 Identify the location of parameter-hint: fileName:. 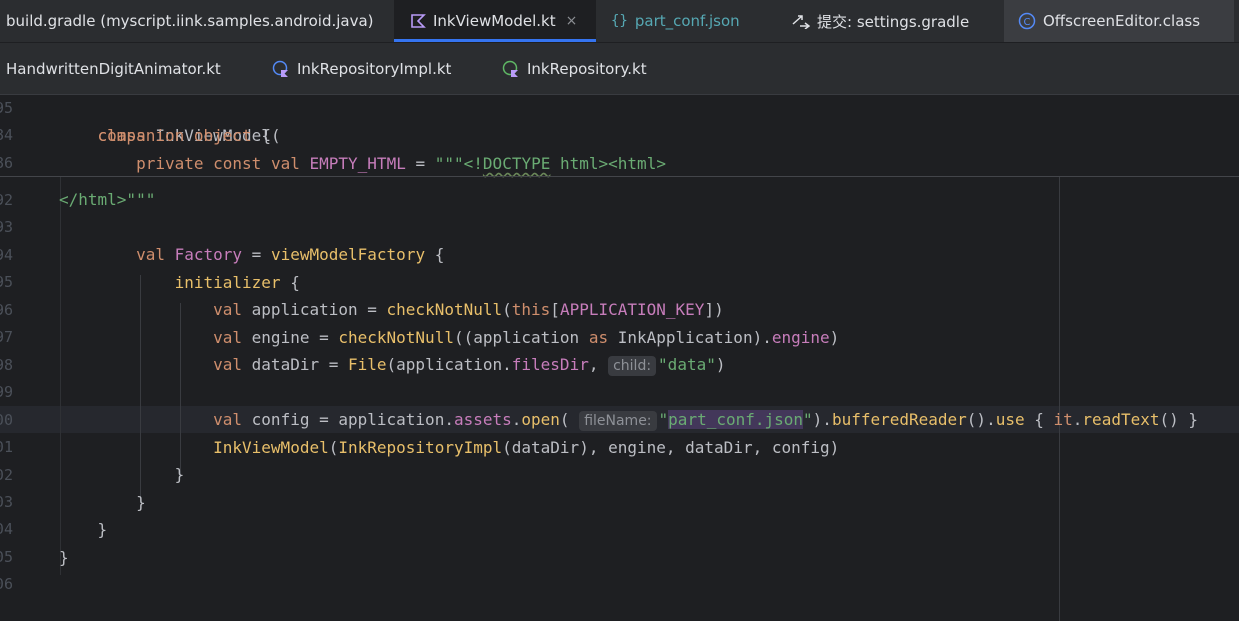
(618, 421).